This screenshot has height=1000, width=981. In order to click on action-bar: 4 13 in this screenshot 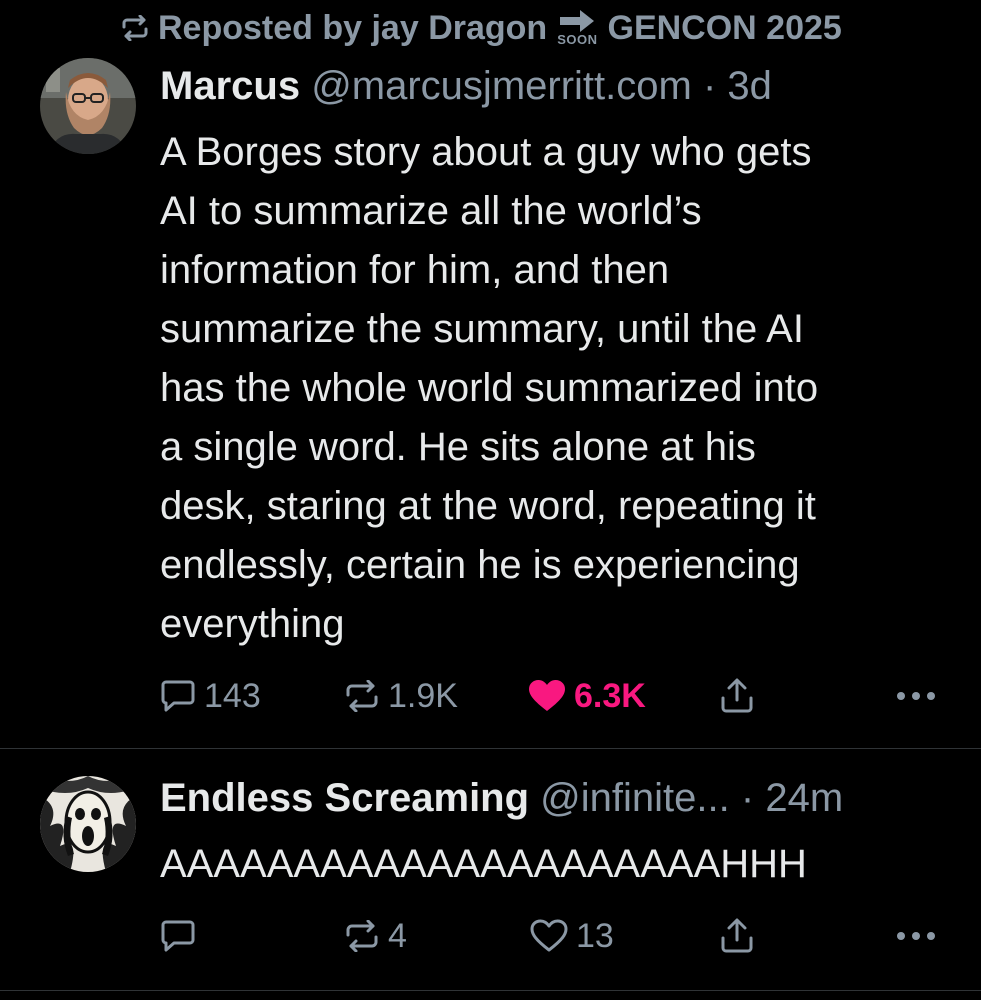, I will do `click(555, 936)`.